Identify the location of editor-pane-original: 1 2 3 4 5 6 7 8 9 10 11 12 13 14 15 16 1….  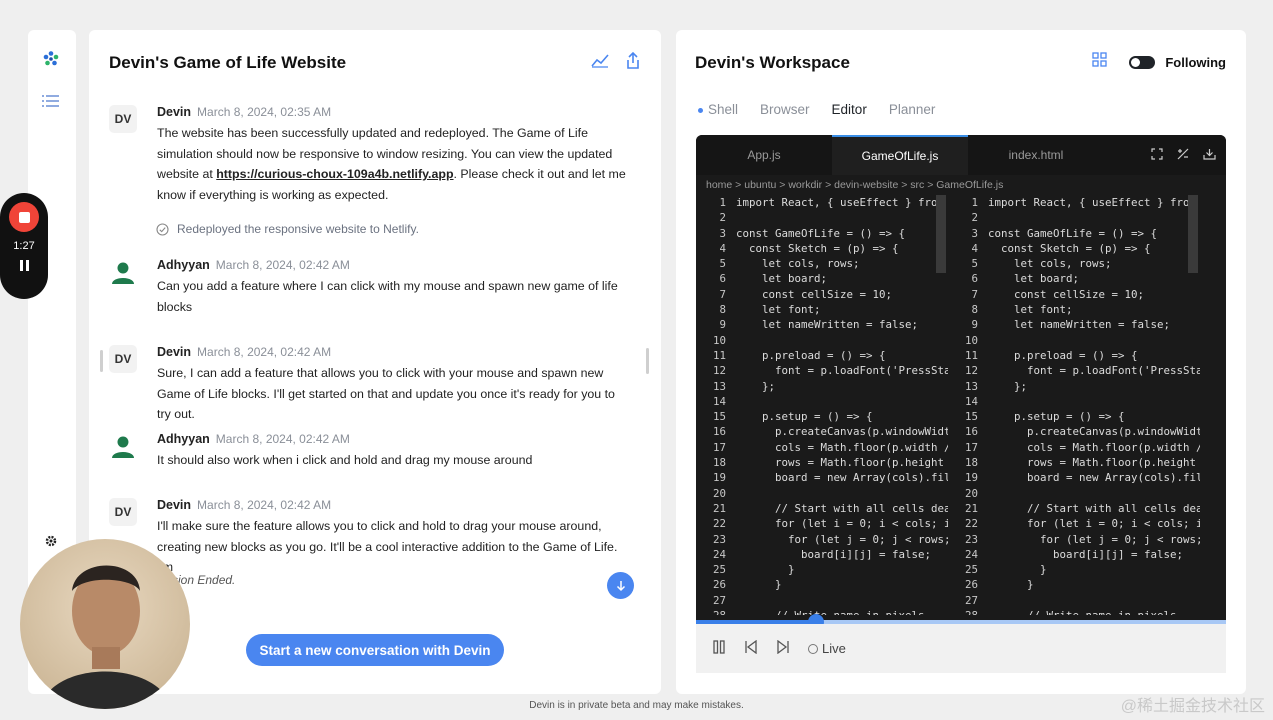
(822, 405).